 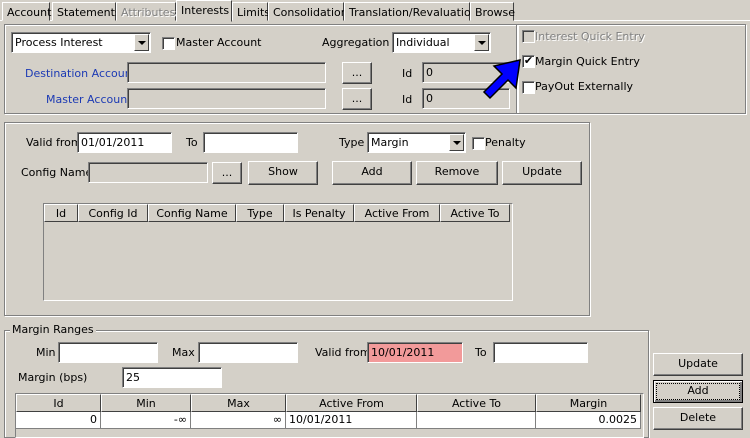 I want to click on config-add-button: Add, so click(x=372, y=173).